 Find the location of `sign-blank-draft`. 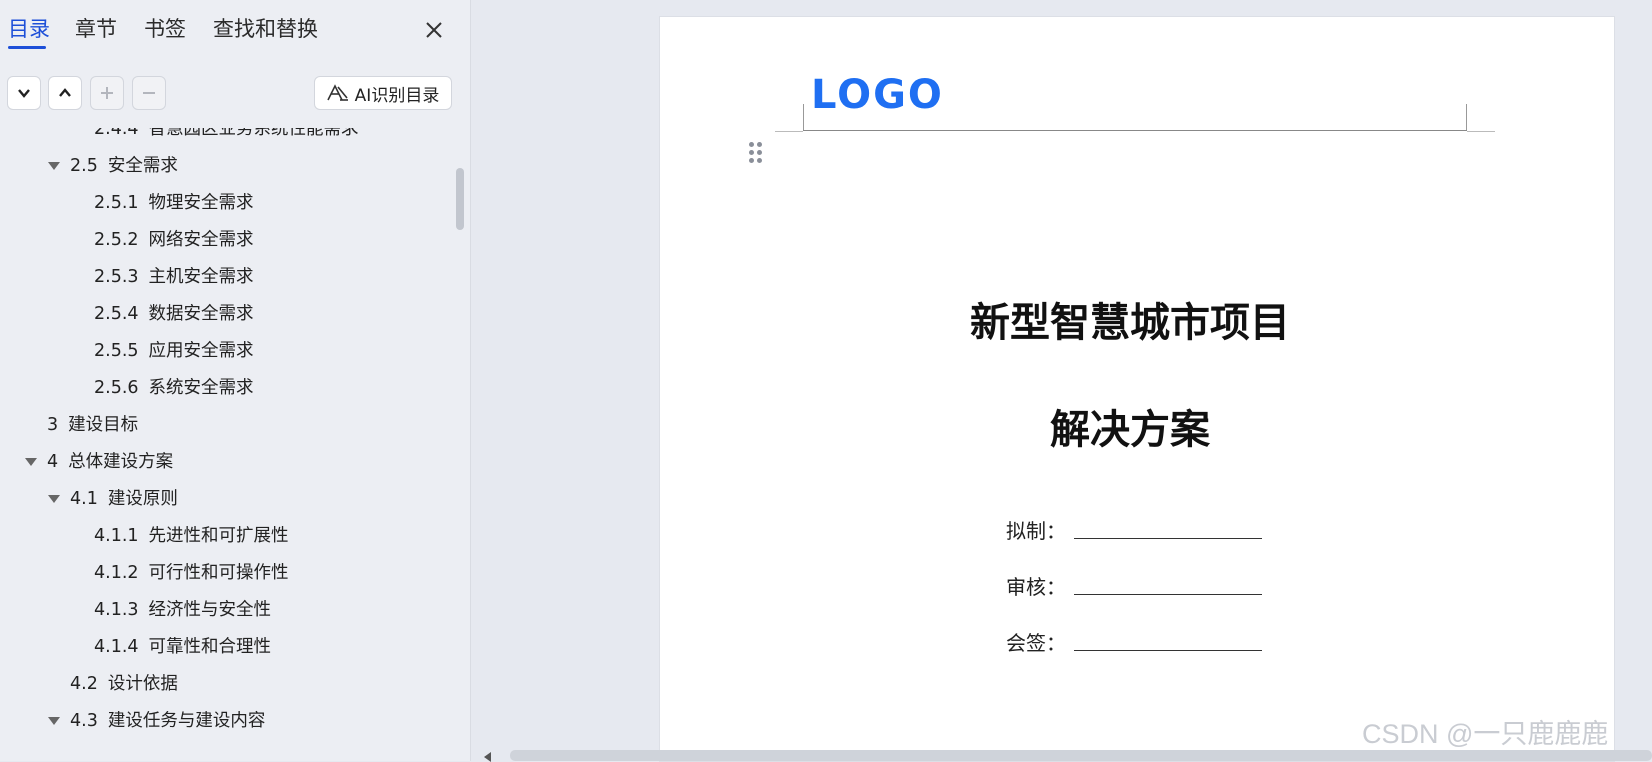

sign-blank-draft is located at coordinates (1168, 538).